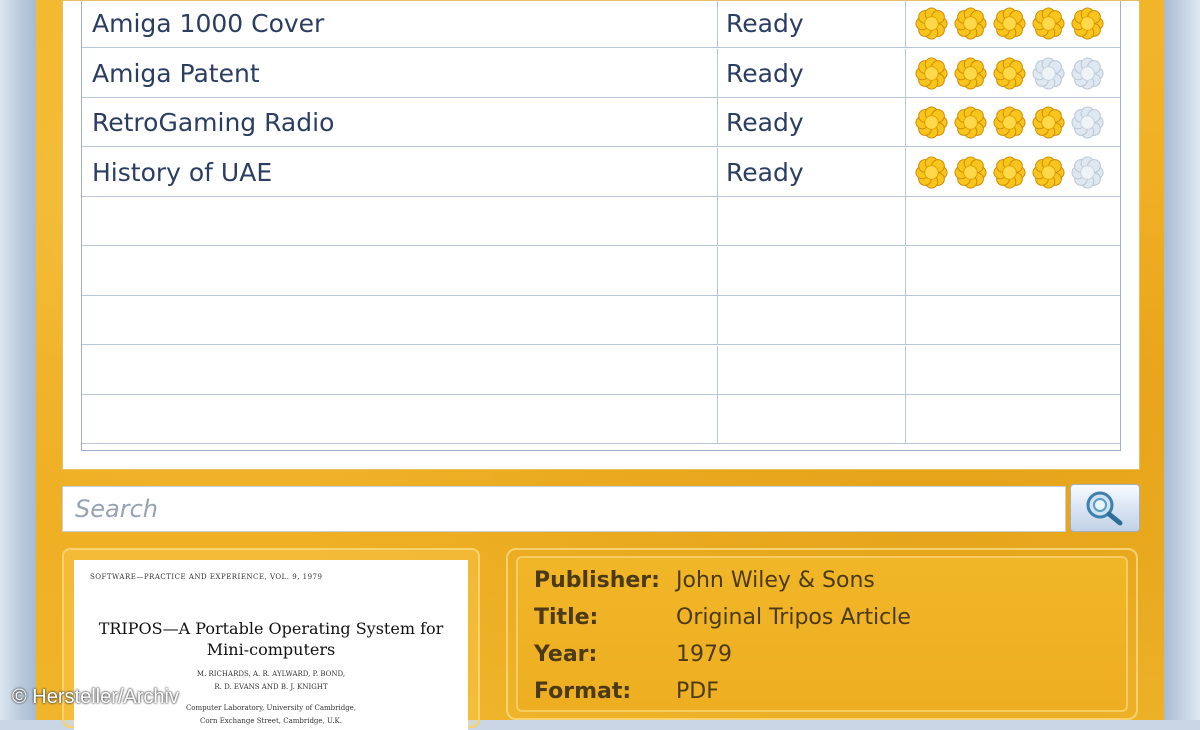 The width and height of the screenshot is (1200, 730). What do you see at coordinates (400, 122) in the screenshot?
I see `document-name-cell: RetroGaming Radio` at bounding box center [400, 122].